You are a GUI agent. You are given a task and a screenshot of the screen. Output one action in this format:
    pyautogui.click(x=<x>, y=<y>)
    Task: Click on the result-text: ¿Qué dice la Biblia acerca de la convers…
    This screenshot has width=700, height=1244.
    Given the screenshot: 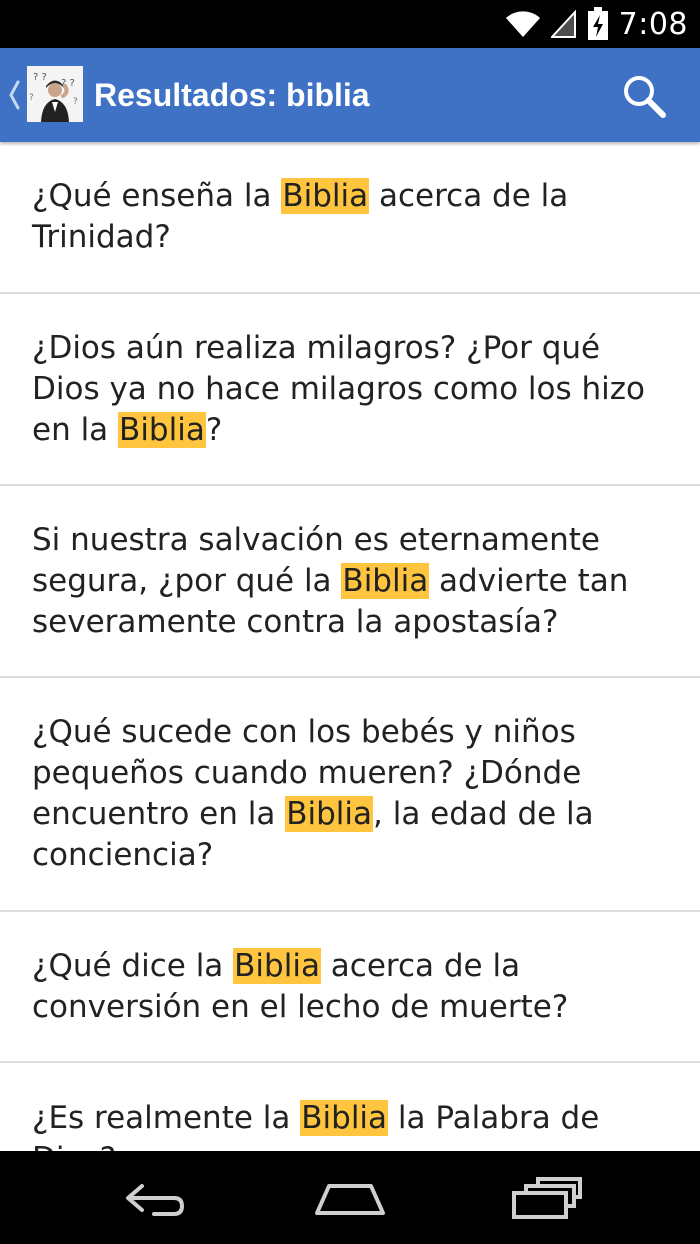 What is the action you would take?
    pyautogui.click(x=300, y=986)
    